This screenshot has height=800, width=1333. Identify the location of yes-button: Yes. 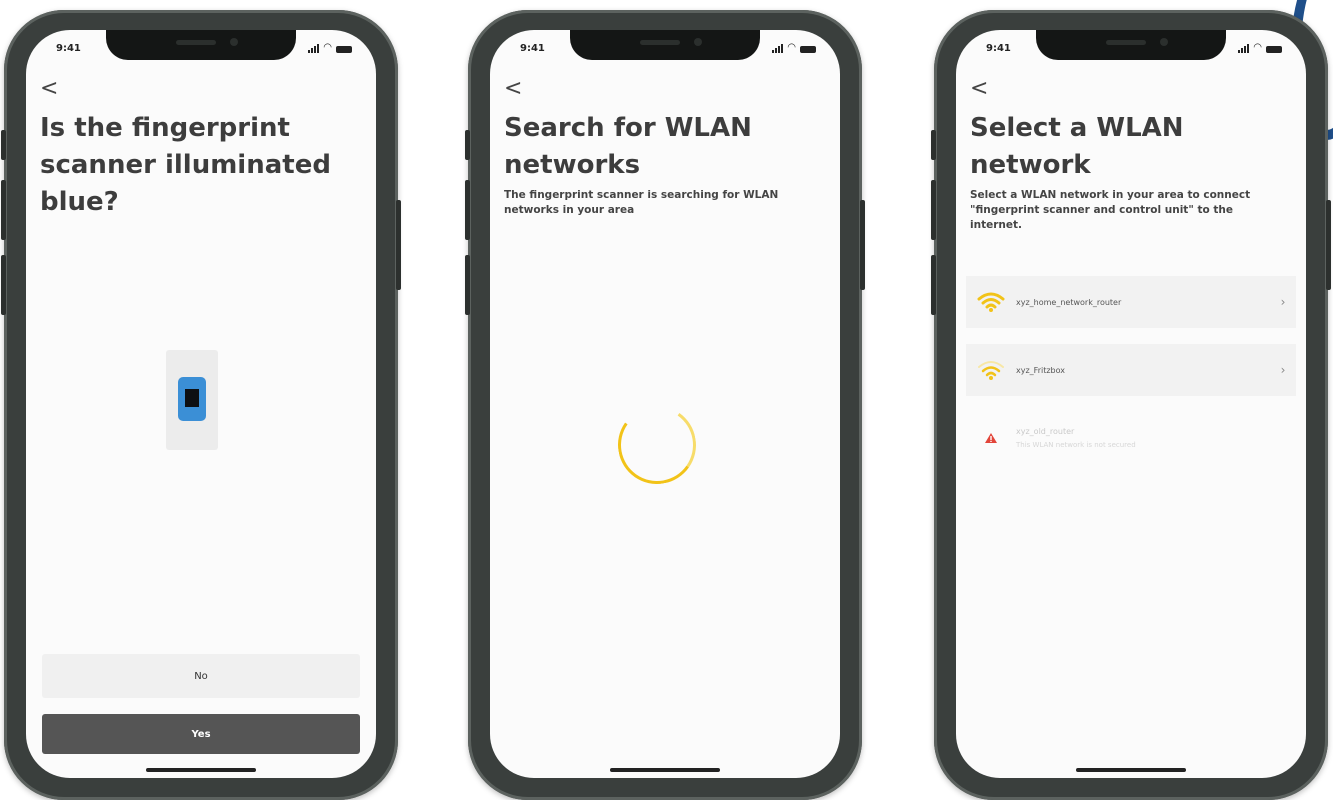
(201, 734).